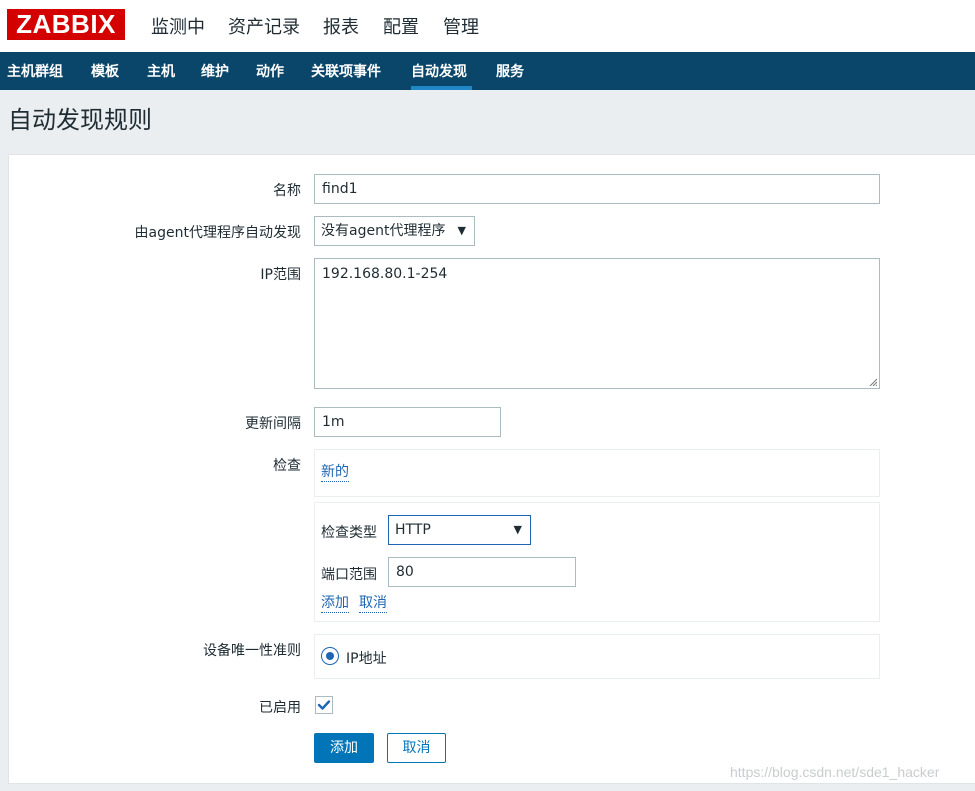  Describe the element at coordinates (597, 473) in the screenshot. I see `checks-list` at that location.